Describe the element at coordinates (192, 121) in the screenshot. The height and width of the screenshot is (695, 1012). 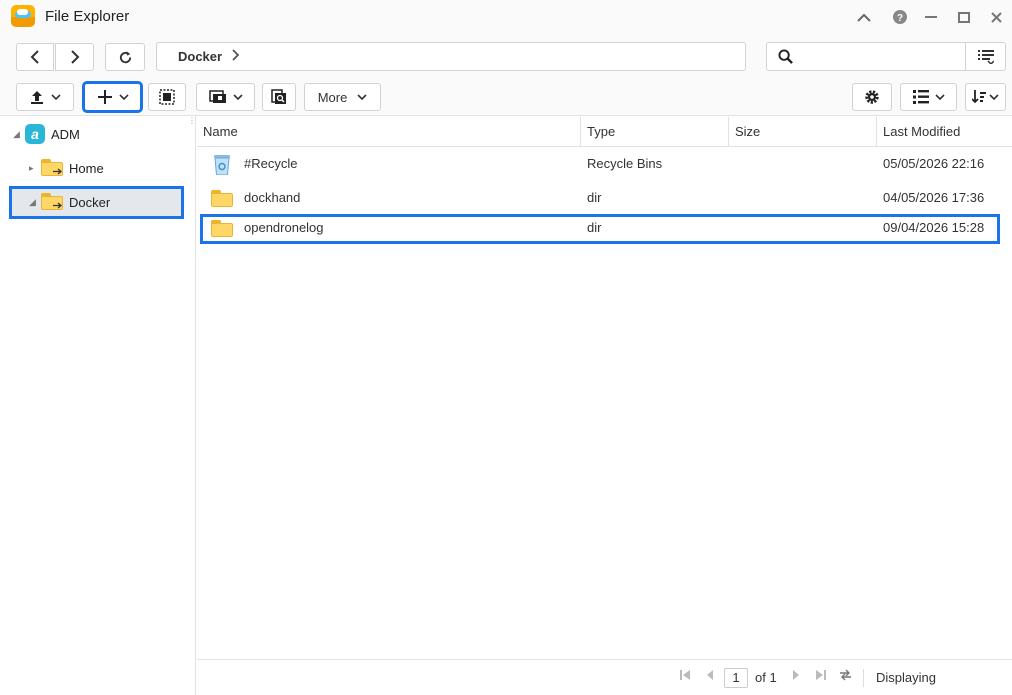
I see `resize-grip-icon: ⋮` at that location.